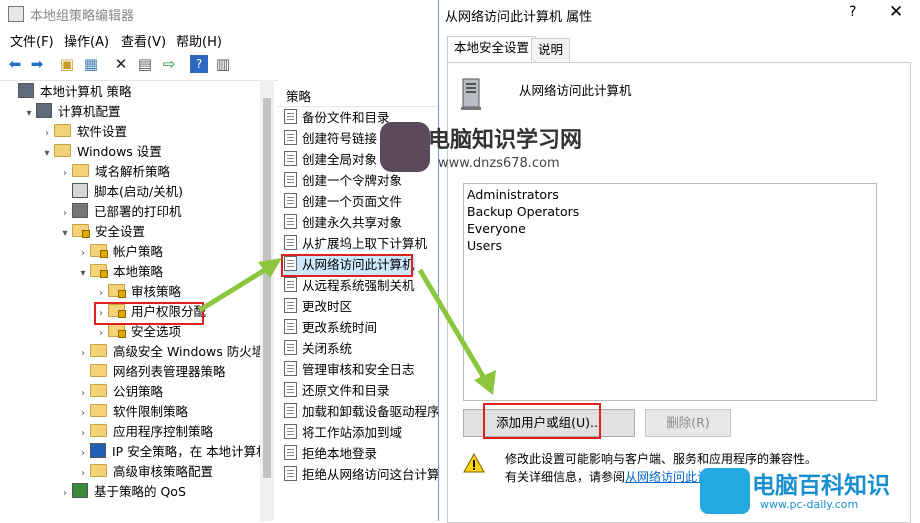 The width and height of the screenshot is (920, 523). Describe the element at coordinates (138, 191) in the screenshot. I see `tree-item-label: 脚本(启动/关机)` at that location.